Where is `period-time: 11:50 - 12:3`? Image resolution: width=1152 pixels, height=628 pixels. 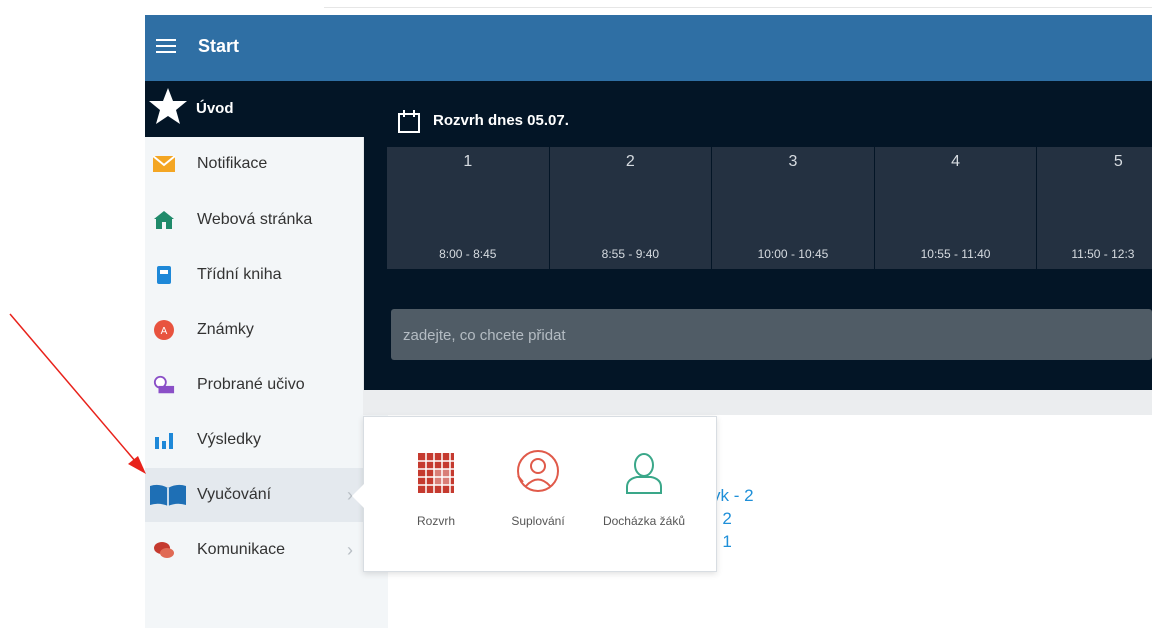 period-time: 11:50 - 12:3 is located at coordinates (1103, 254).